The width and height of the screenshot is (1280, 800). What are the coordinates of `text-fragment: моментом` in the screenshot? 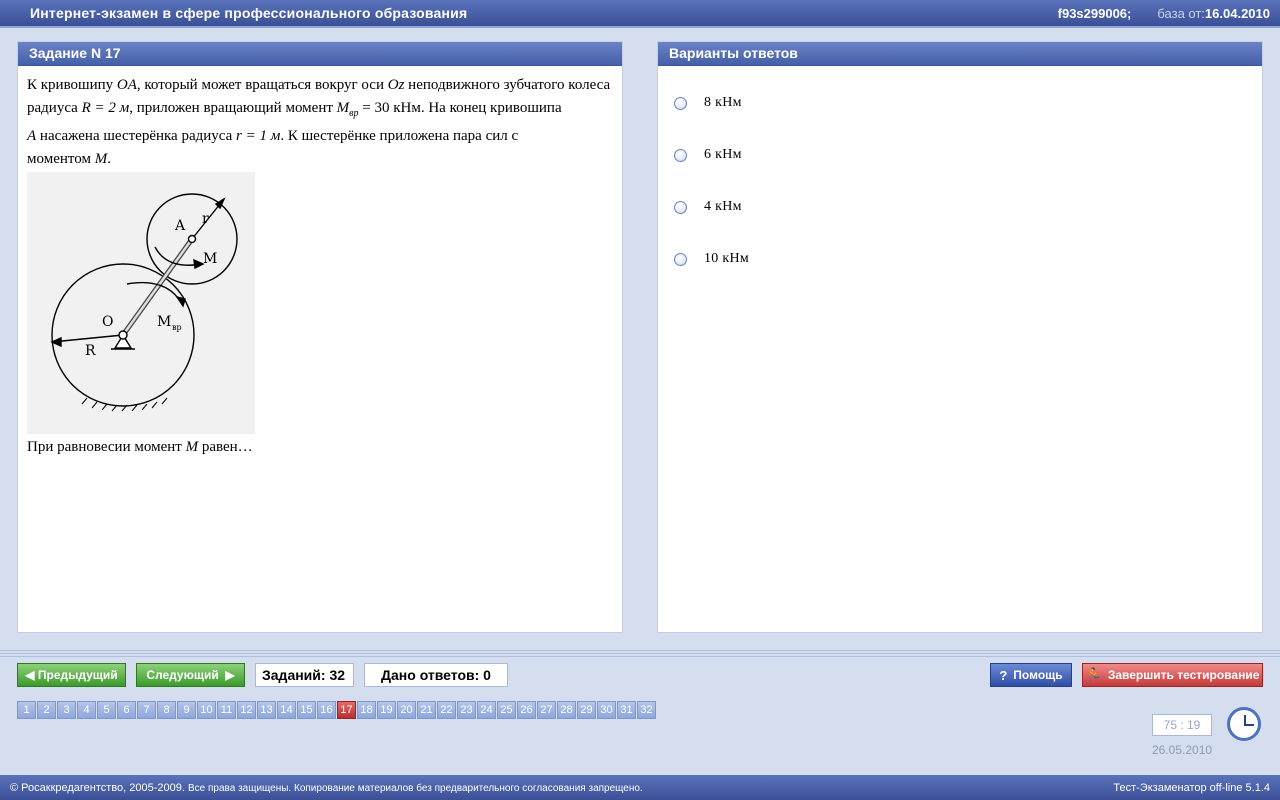 It's located at (61, 159).